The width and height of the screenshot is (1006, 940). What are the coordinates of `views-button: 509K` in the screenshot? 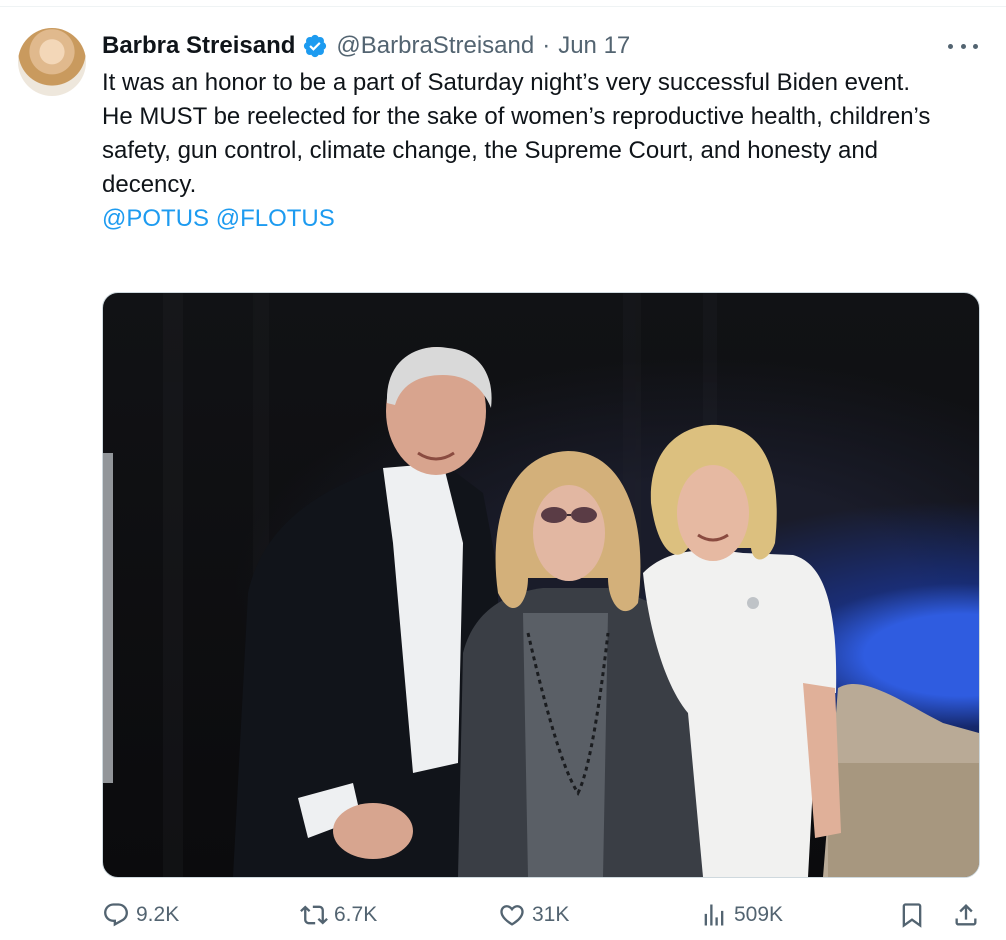 It's located at (741, 915).